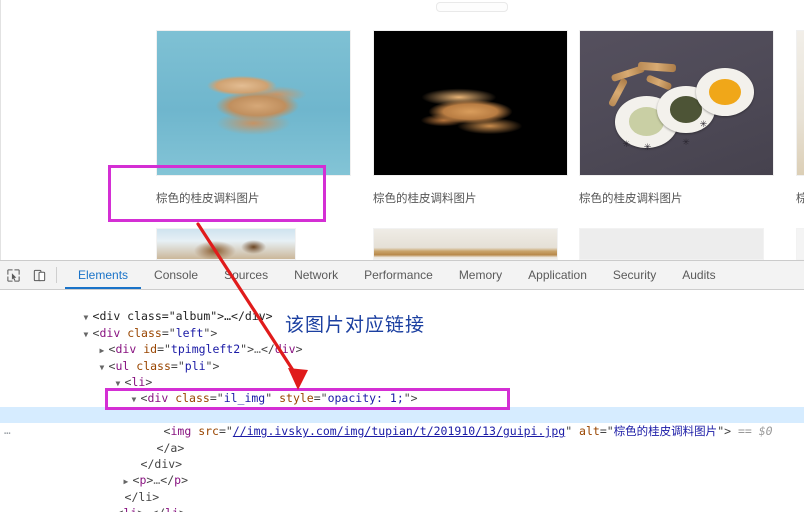 The image size is (804, 512). What do you see at coordinates (800, 103) in the screenshot?
I see `thumbnail-wood-partial` at bounding box center [800, 103].